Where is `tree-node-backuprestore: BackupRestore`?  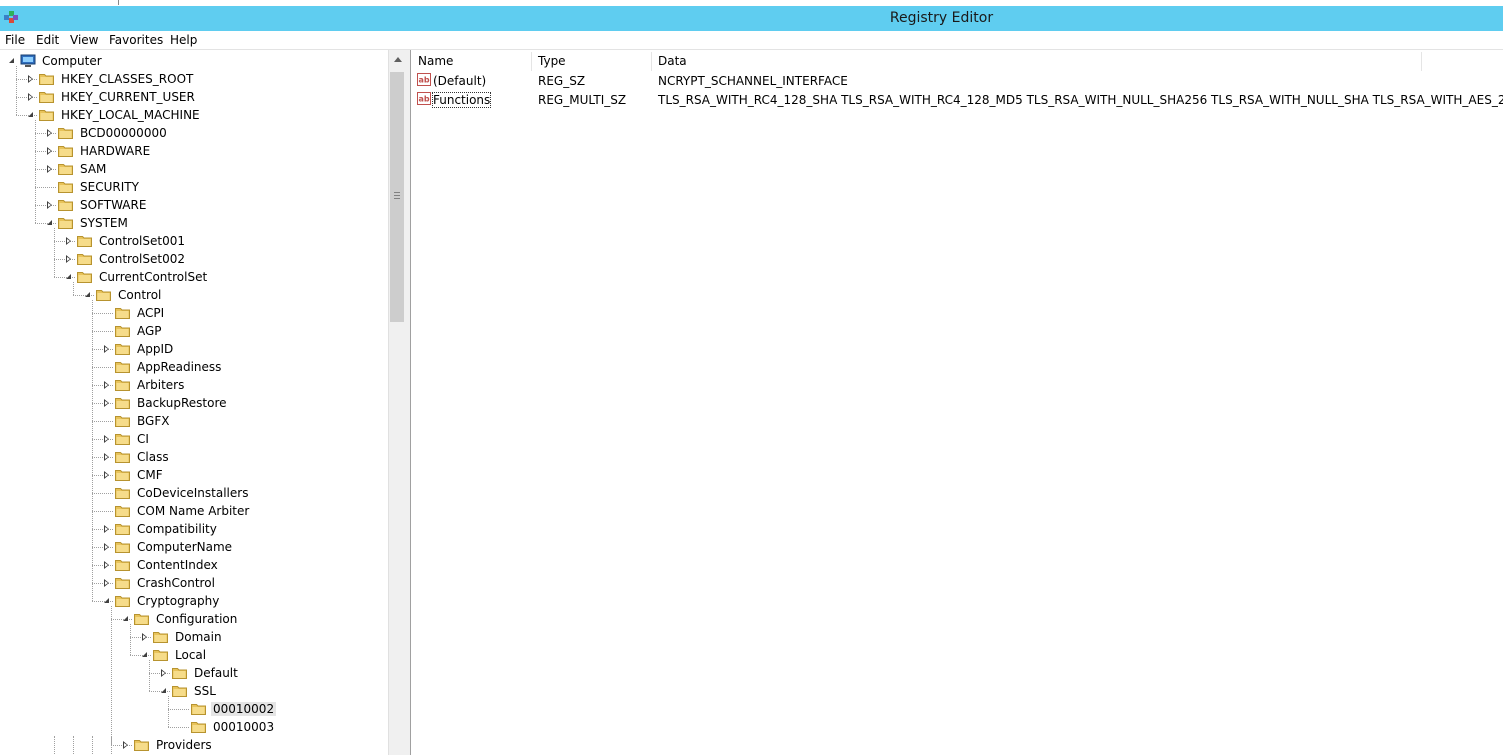 tree-node-backuprestore: BackupRestore is located at coordinates (194, 403).